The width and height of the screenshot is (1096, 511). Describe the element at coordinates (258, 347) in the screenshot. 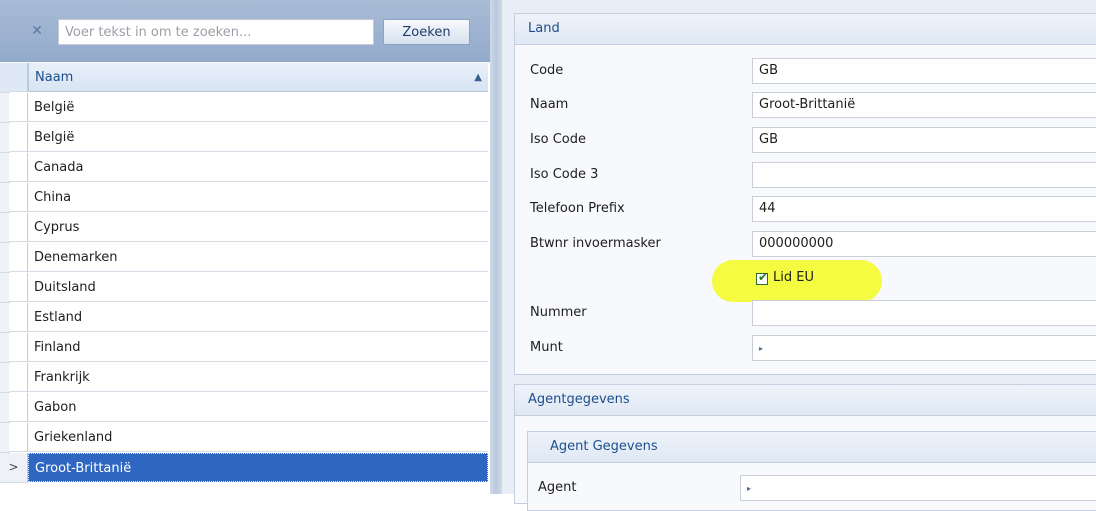

I see `country-name-cell: Finland` at that location.